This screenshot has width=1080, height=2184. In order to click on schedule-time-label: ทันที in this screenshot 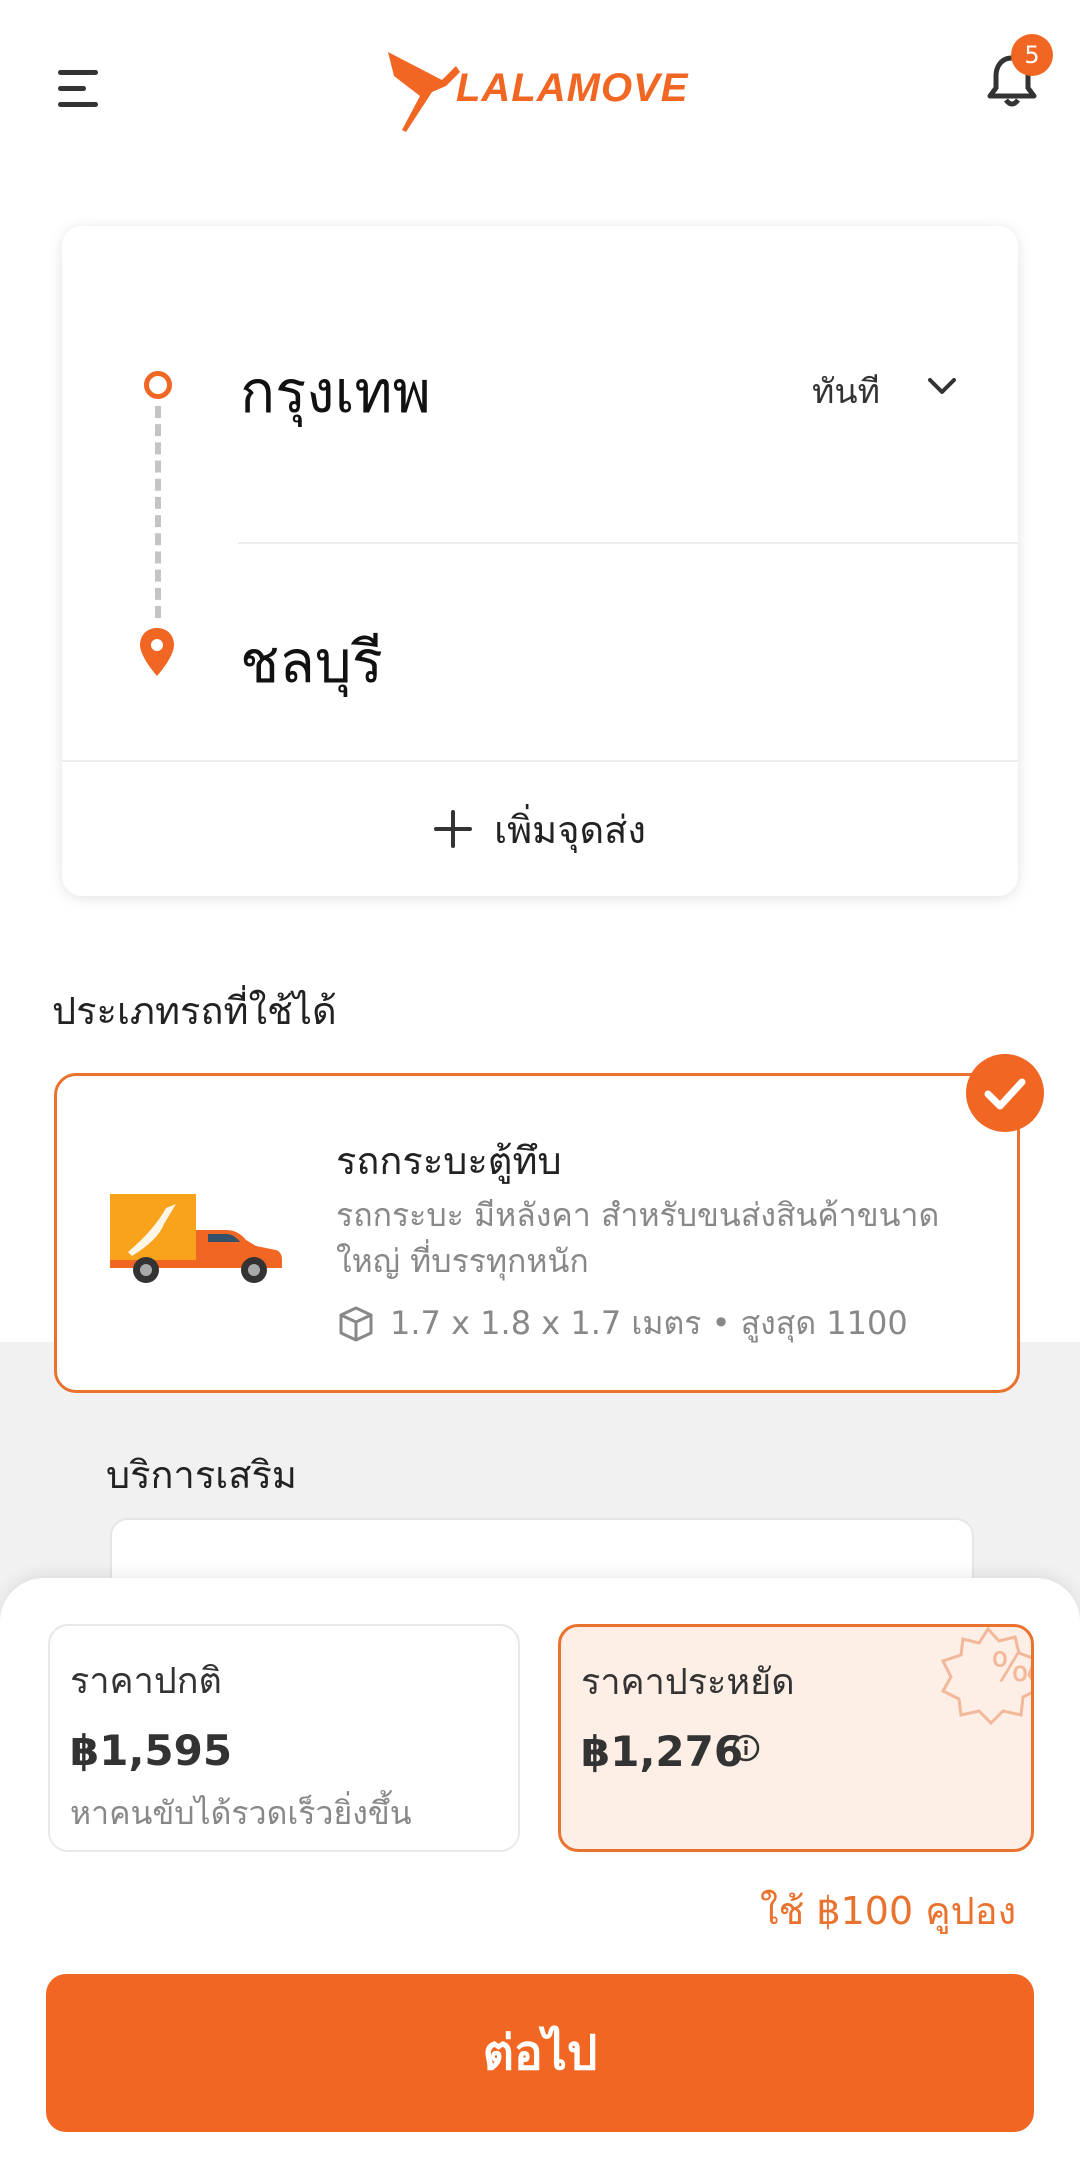, I will do `click(846, 391)`.